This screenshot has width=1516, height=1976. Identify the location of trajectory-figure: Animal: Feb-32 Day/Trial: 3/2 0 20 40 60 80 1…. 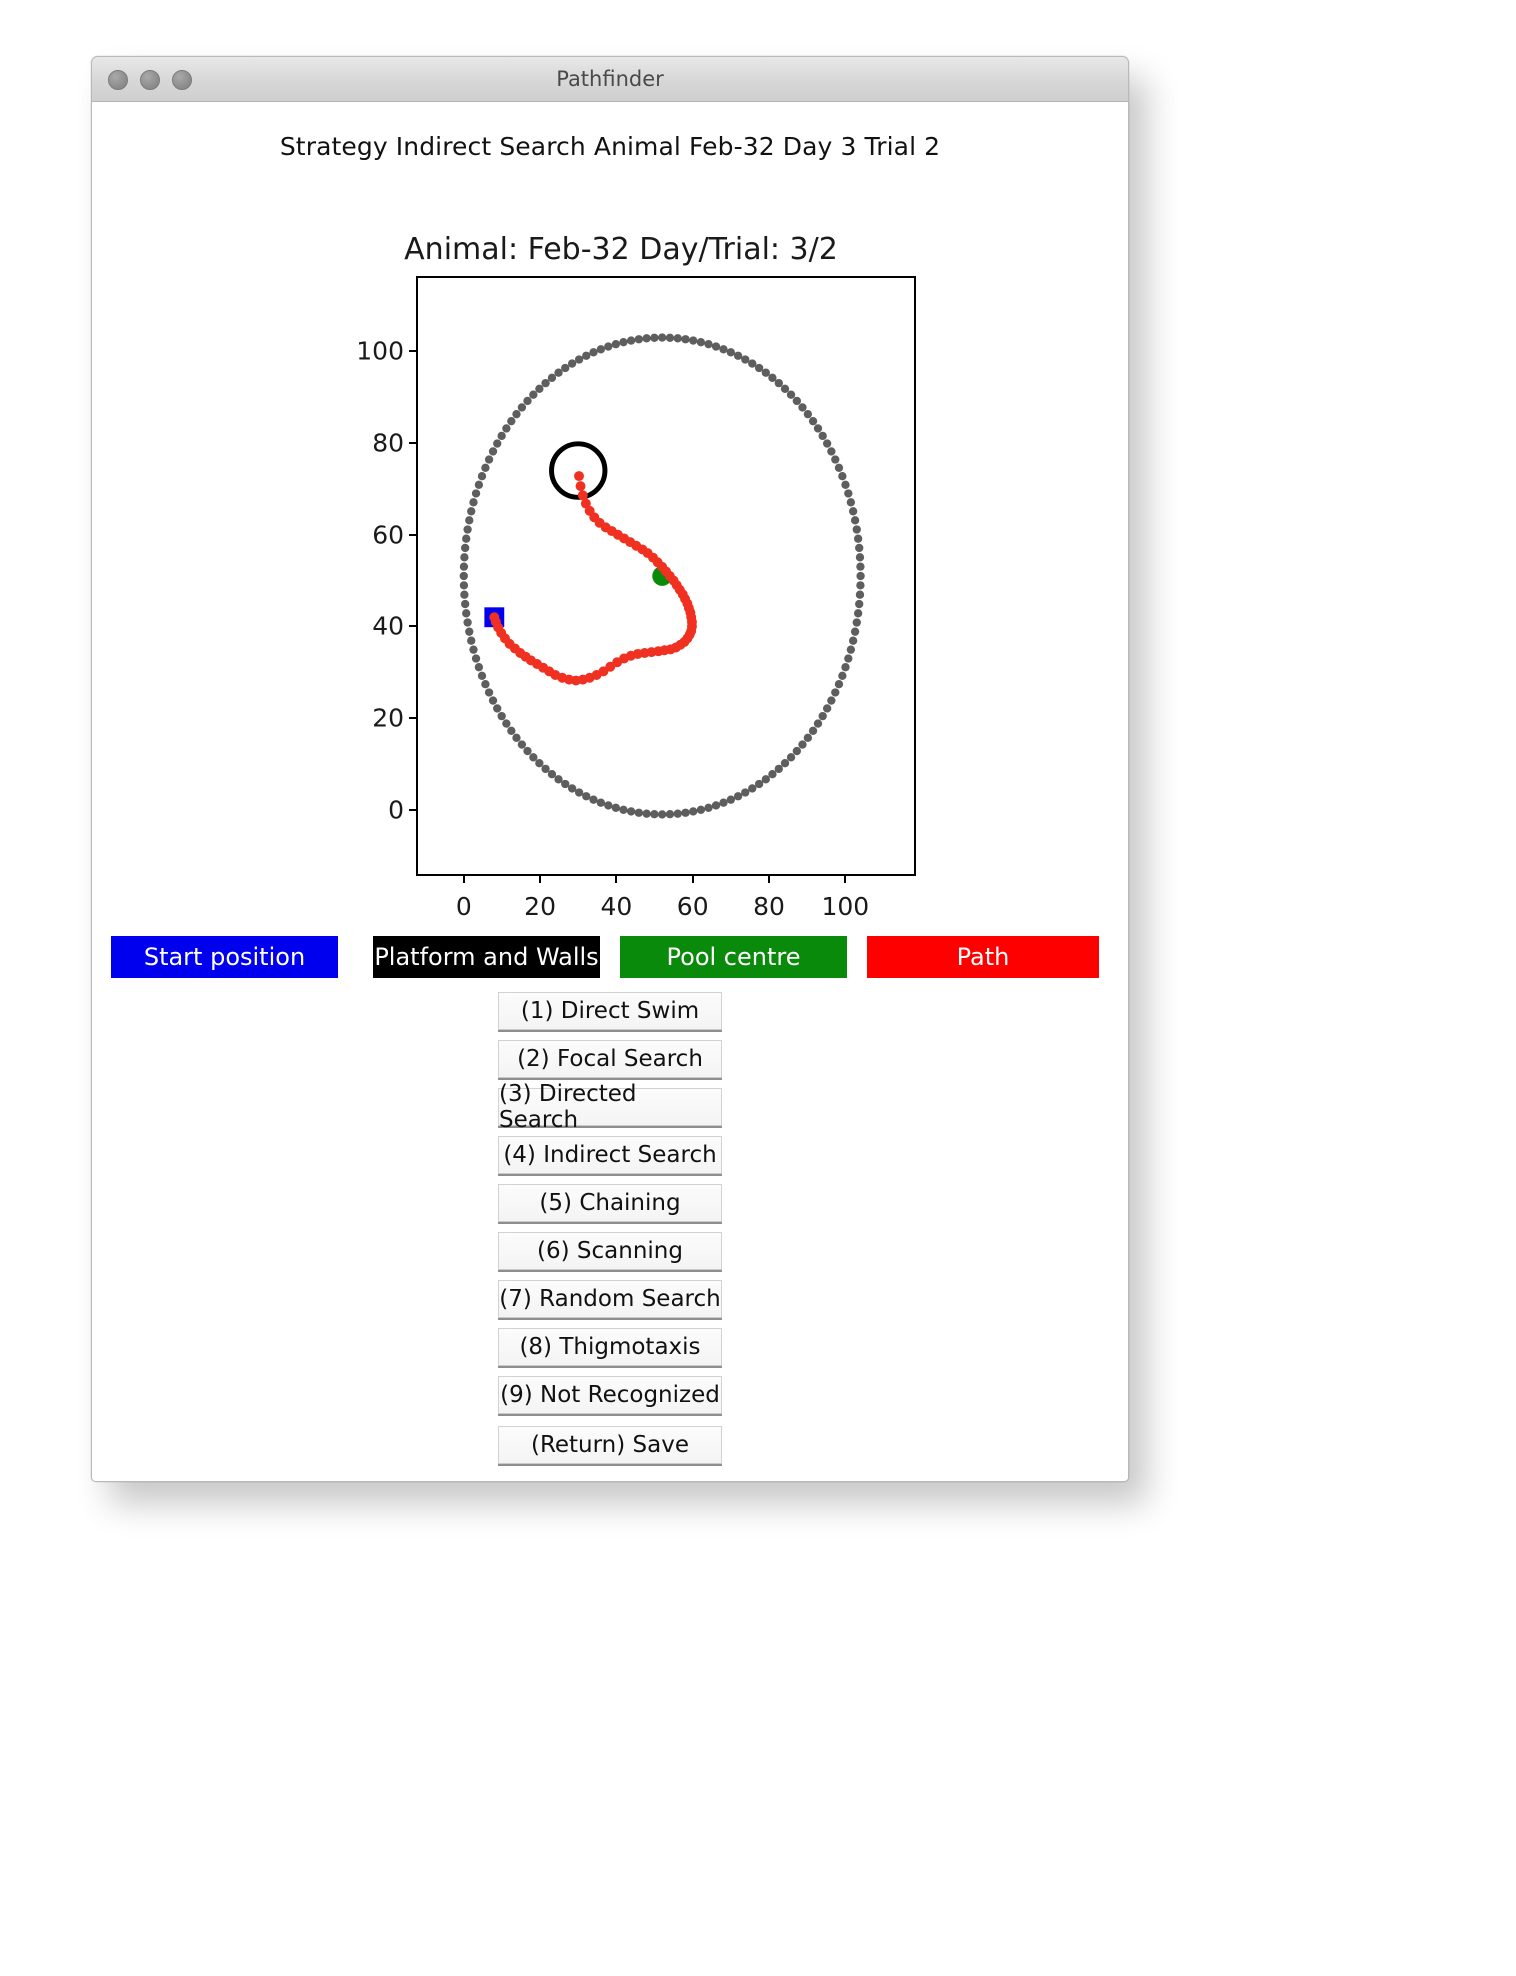
(621, 576).